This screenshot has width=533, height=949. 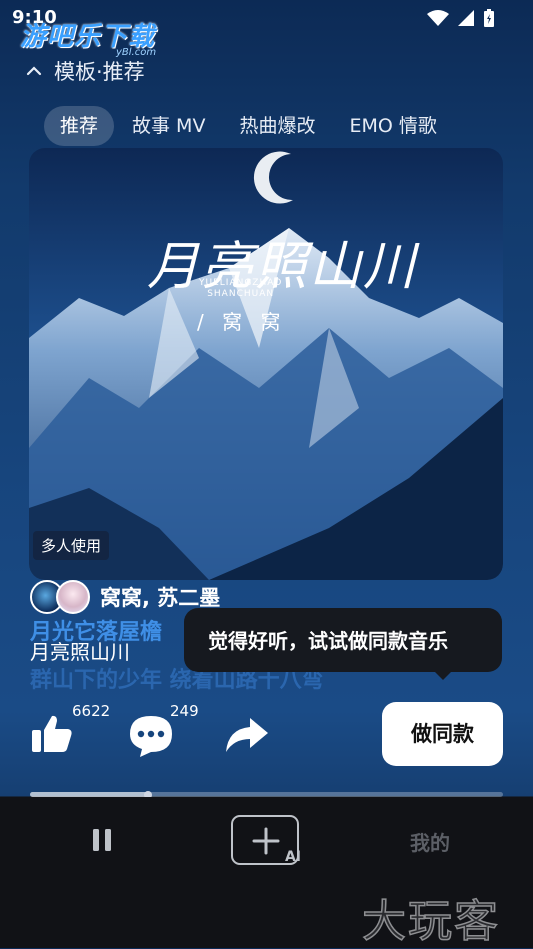 I want to click on tooltip-arrow, so click(x=443, y=675).